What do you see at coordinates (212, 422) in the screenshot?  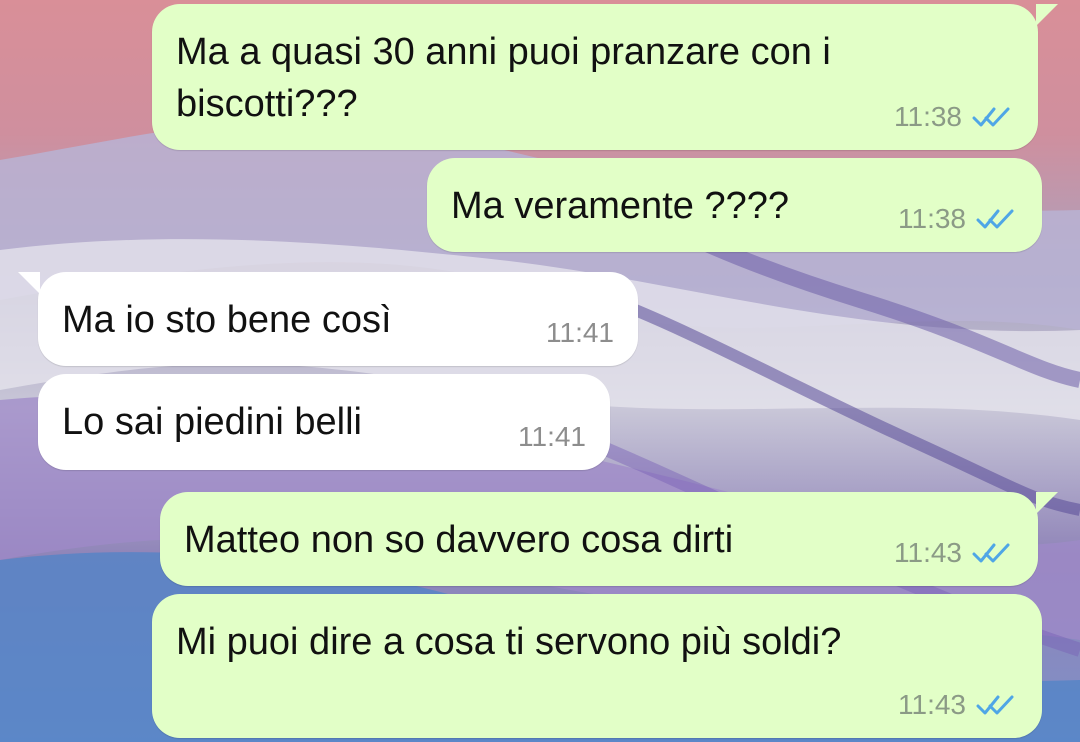 I see `message-text: Lo sai piedini belli` at bounding box center [212, 422].